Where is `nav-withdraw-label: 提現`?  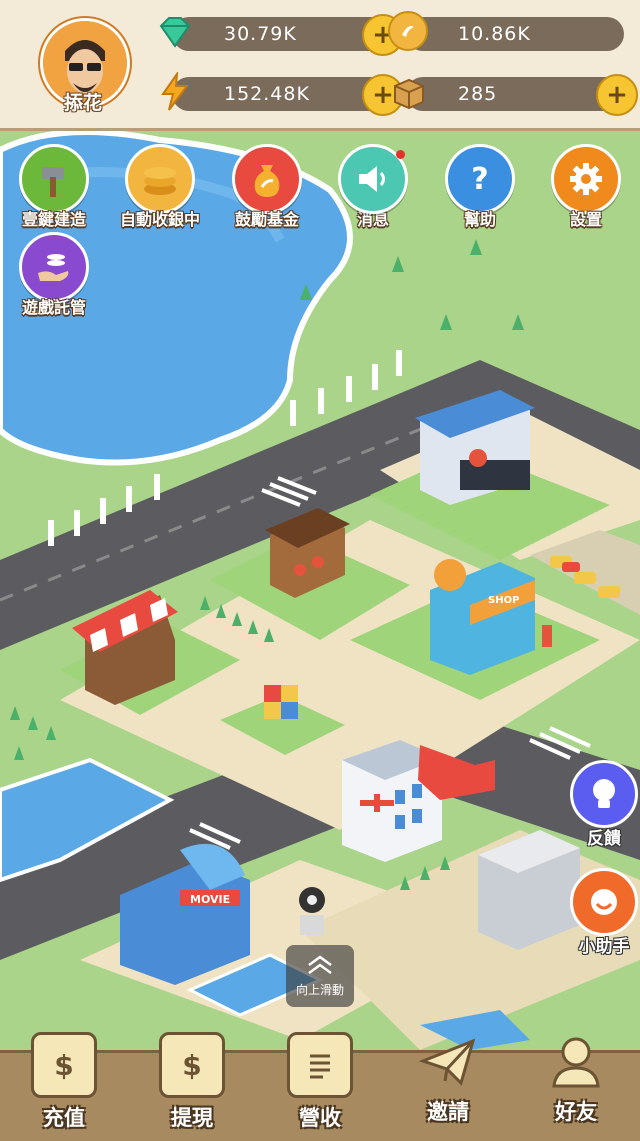
nav-withdraw-label: 提現 is located at coordinates (192, 1118).